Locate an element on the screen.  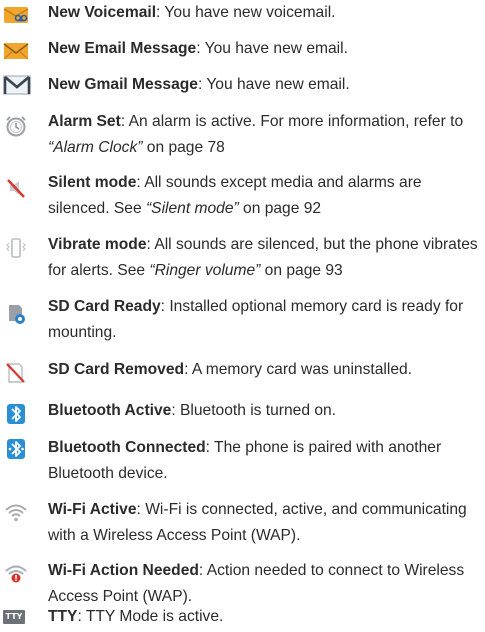
entry-description: : Bluetooth is turned on. is located at coordinates (254, 410).